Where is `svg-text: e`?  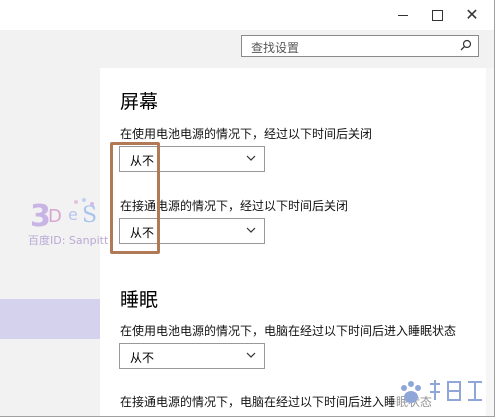
svg-text: e is located at coordinates (73, 214).